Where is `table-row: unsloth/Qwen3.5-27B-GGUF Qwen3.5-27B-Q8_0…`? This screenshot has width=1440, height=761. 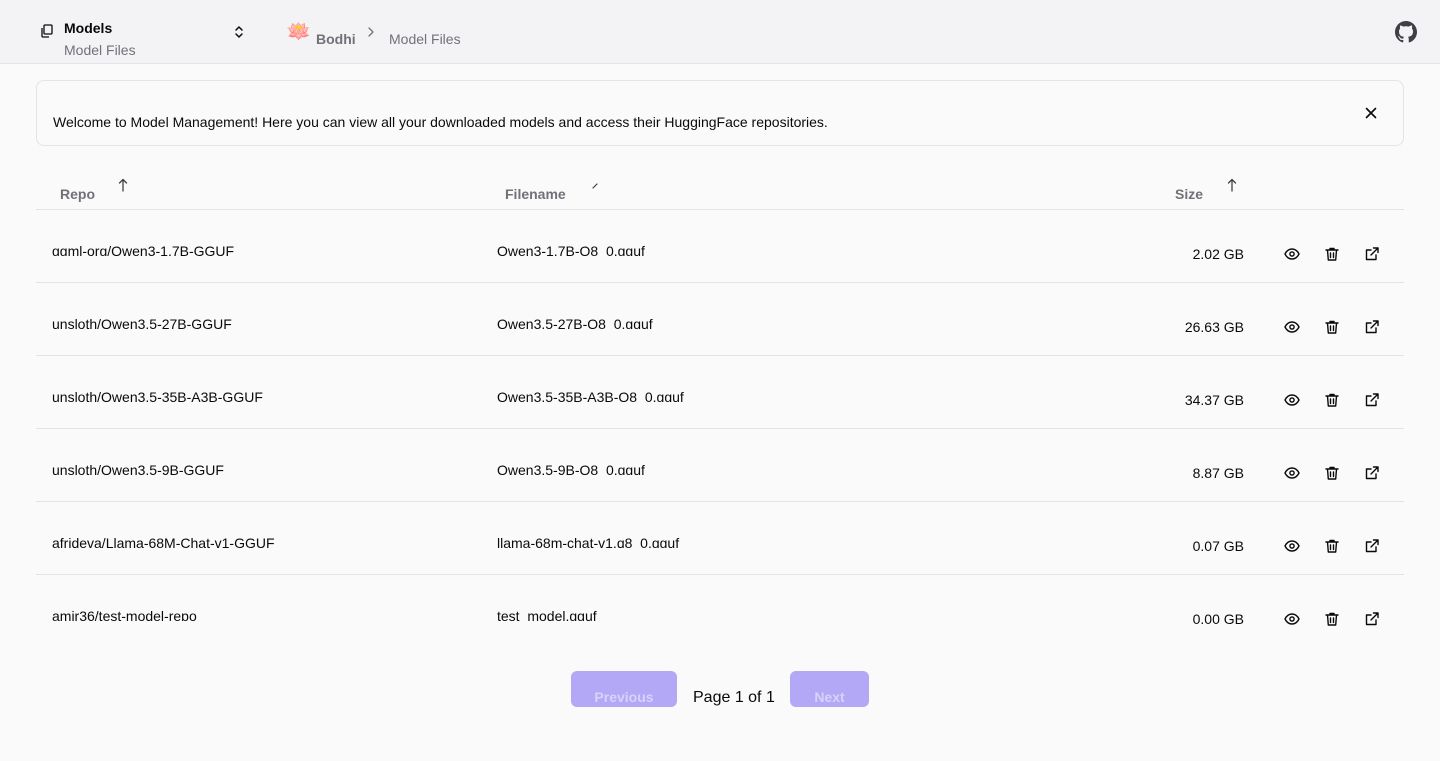
table-row: unsloth/Qwen3.5-27B-GGUF Qwen3.5-27B-Q8_0… is located at coordinates (720, 319).